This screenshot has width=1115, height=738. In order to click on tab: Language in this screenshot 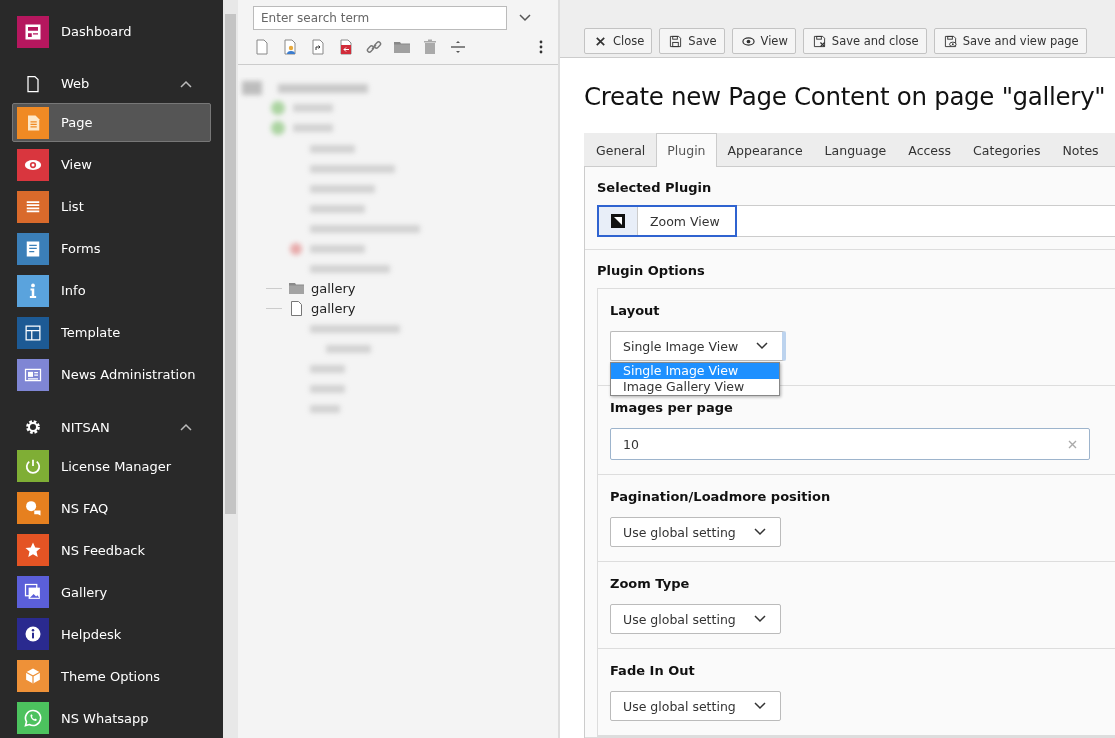, I will do `click(855, 149)`.